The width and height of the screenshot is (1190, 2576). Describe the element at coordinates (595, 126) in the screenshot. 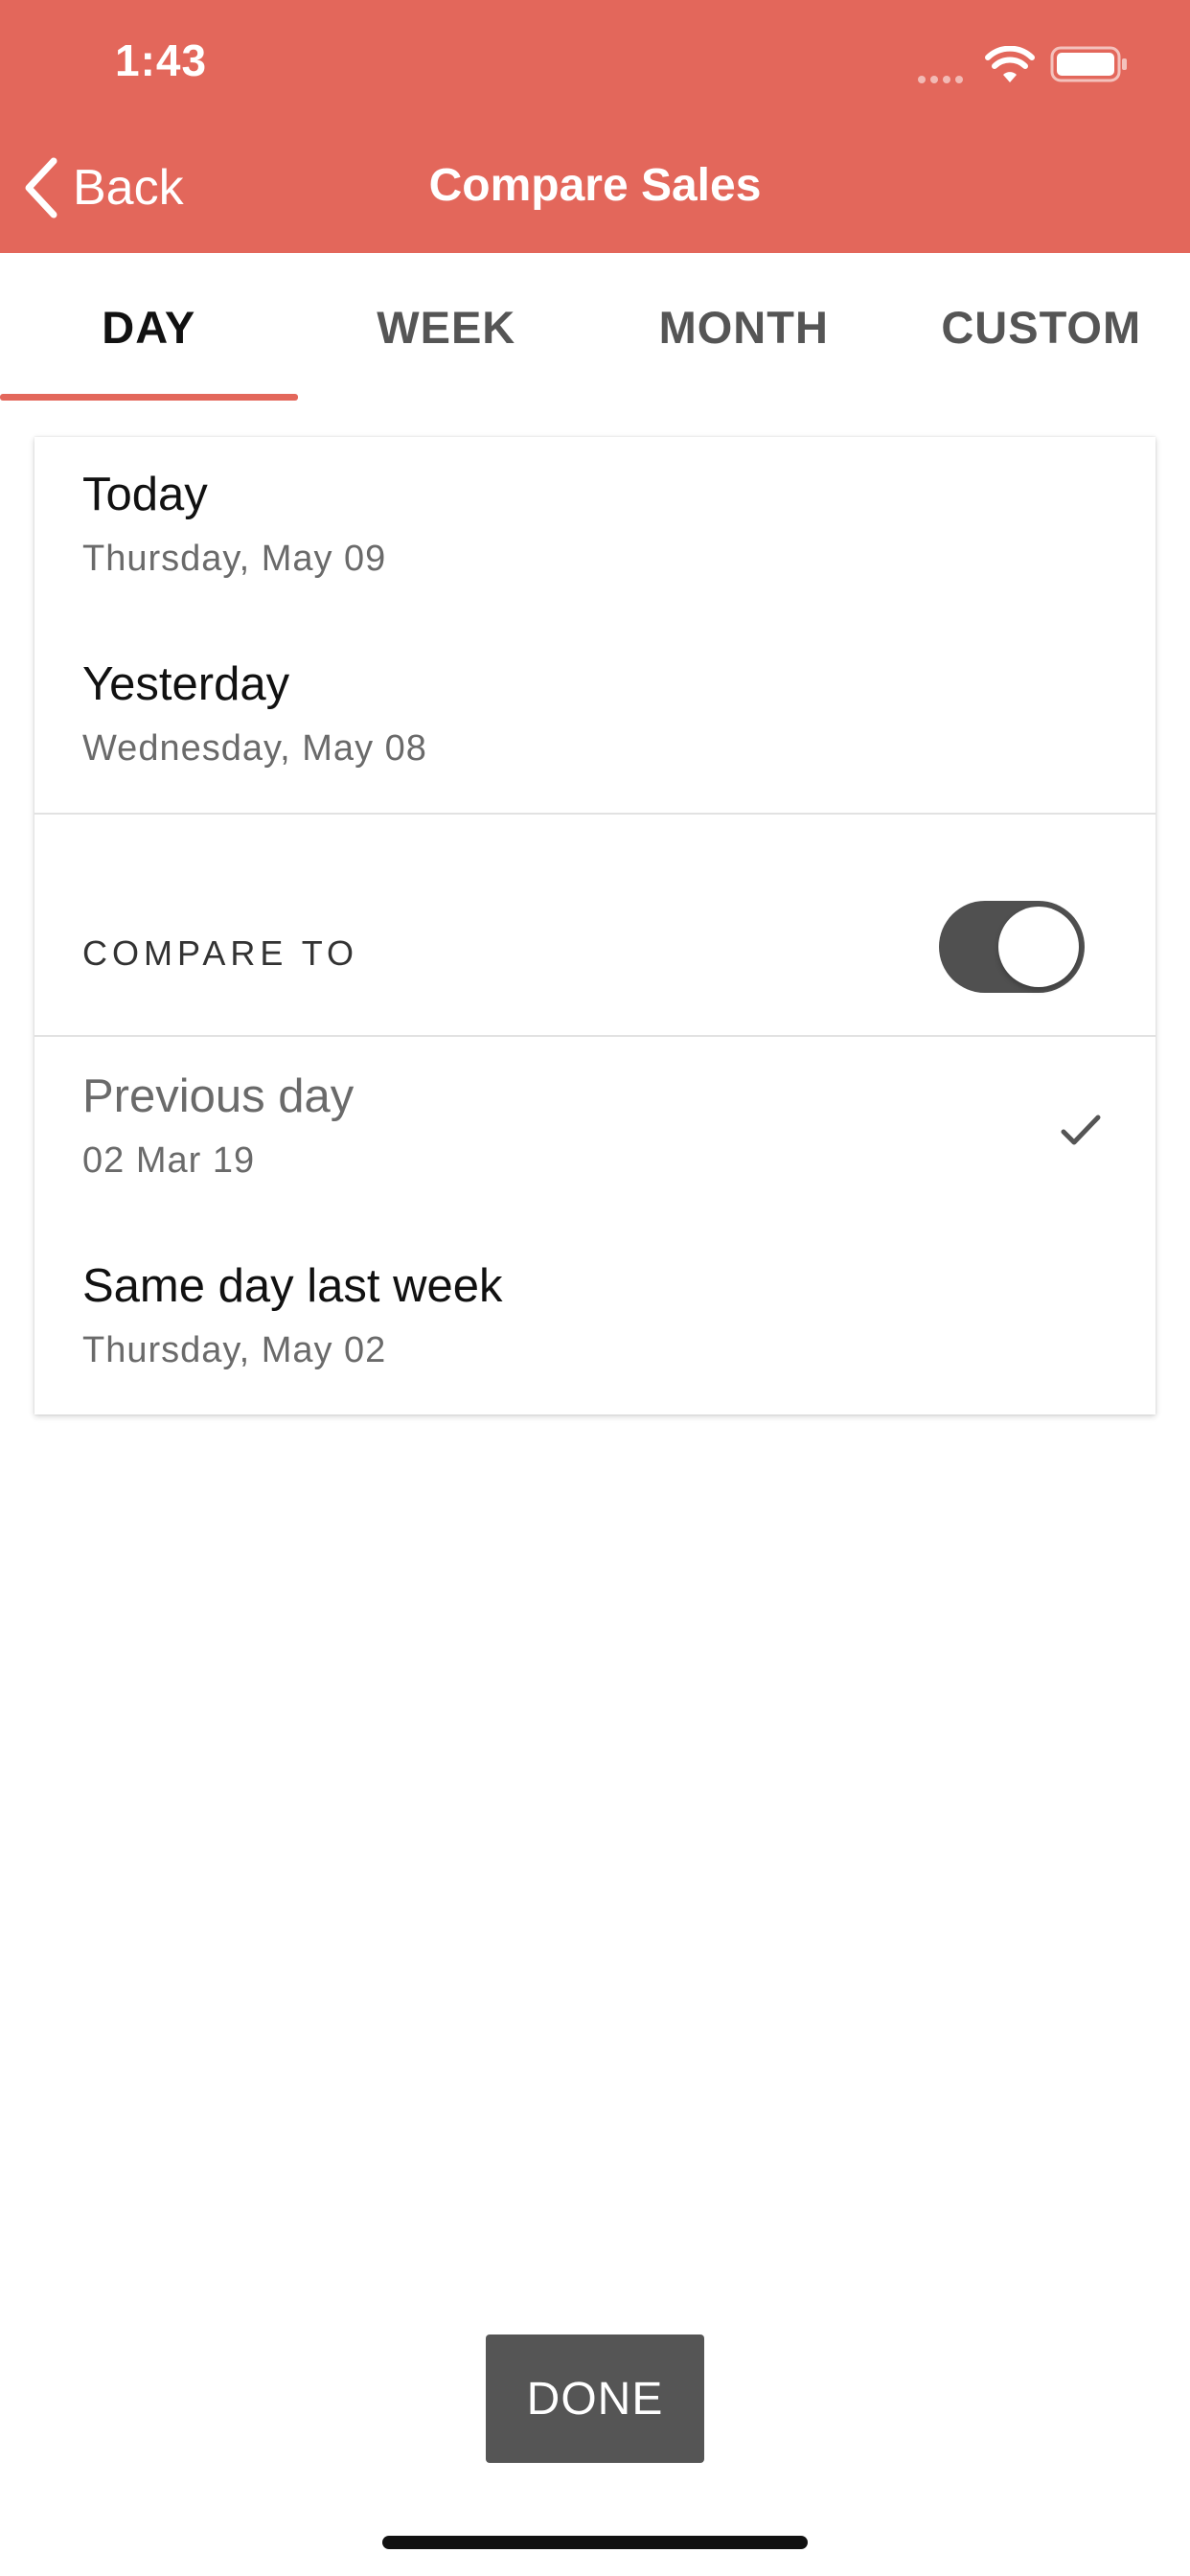

I see `app-header: 1:43 Back Compare Sales` at that location.